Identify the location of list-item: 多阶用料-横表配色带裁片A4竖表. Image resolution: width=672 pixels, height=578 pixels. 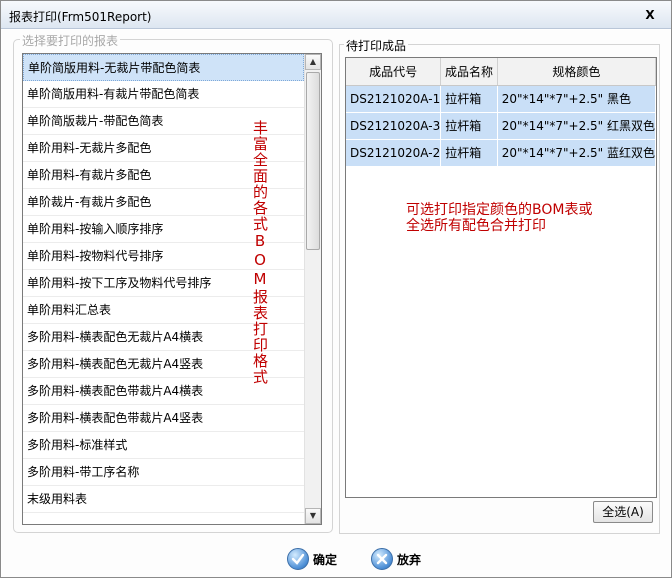
(163, 418).